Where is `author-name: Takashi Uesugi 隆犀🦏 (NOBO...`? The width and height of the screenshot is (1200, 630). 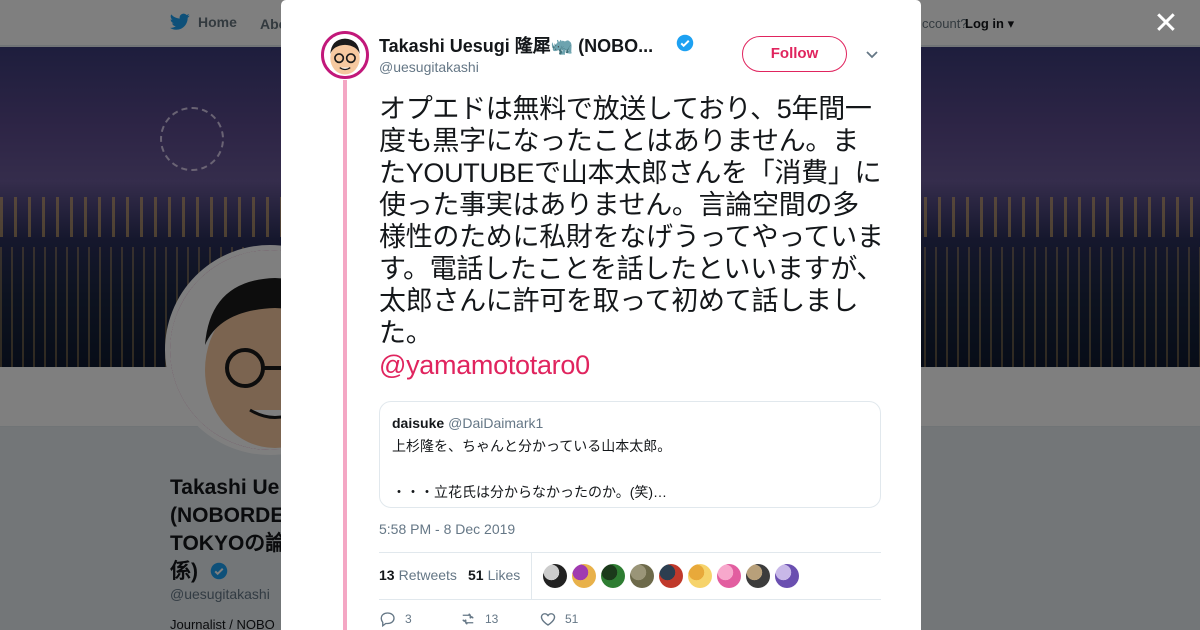
author-name: Takashi Uesugi 隆犀🦏 (NOBO... is located at coordinates (524, 45).